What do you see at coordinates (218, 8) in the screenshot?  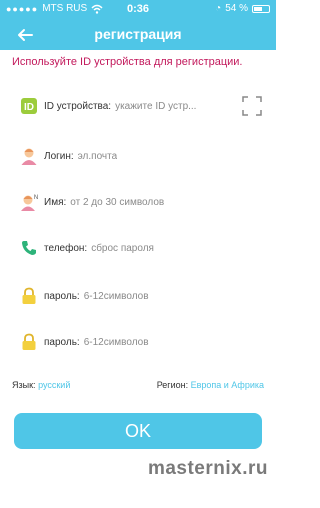 I see `alarm-icon: ◔` at bounding box center [218, 8].